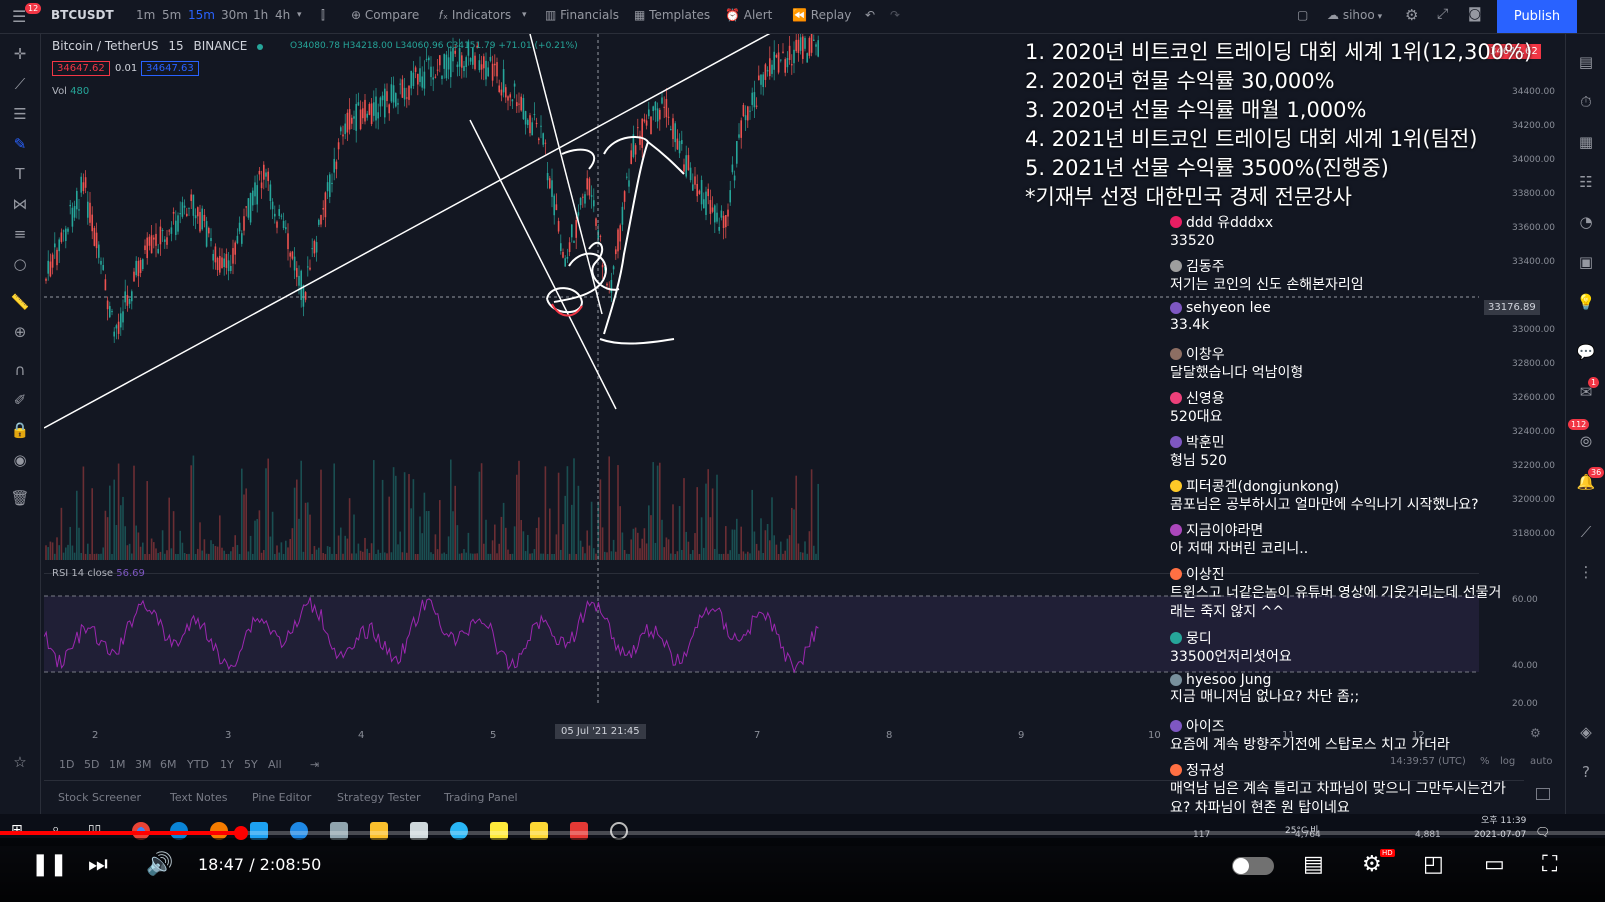 Image resolution: width=1605 pixels, height=902 pixels. What do you see at coordinates (199, 797) in the screenshot?
I see `tab-text-notes: Text Notes` at bounding box center [199, 797].